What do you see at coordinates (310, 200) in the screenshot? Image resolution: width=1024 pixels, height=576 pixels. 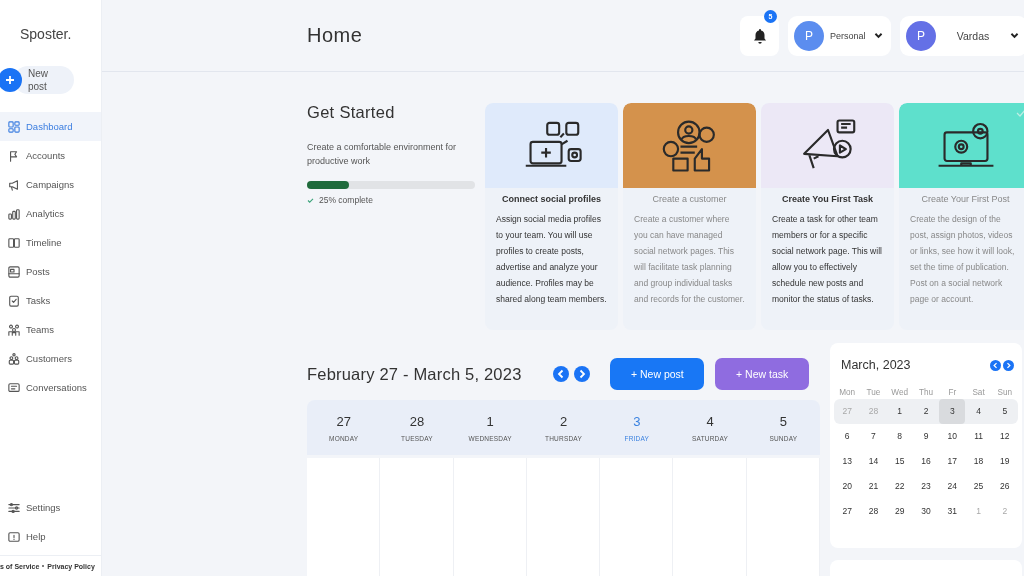 I see `check-icon` at bounding box center [310, 200].